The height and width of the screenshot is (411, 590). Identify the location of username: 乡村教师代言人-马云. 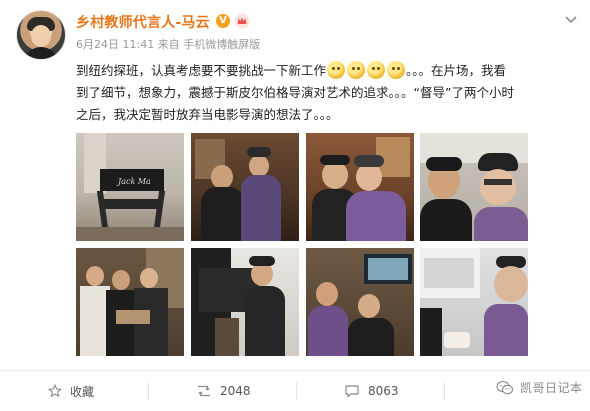
(143, 22).